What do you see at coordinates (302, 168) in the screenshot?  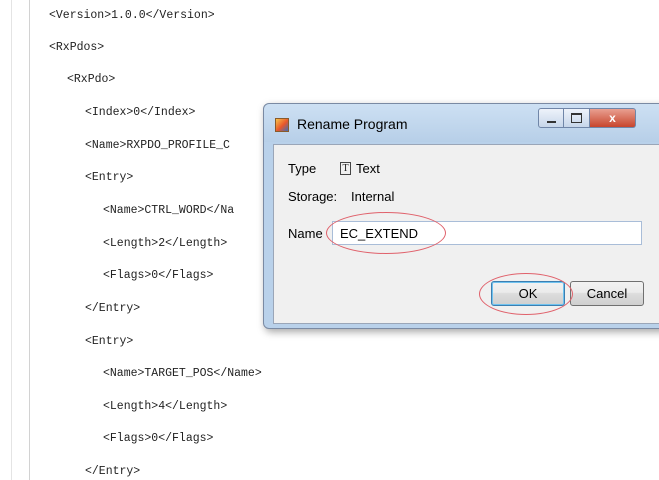 I see `type-label: Type` at bounding box center [302, 168].